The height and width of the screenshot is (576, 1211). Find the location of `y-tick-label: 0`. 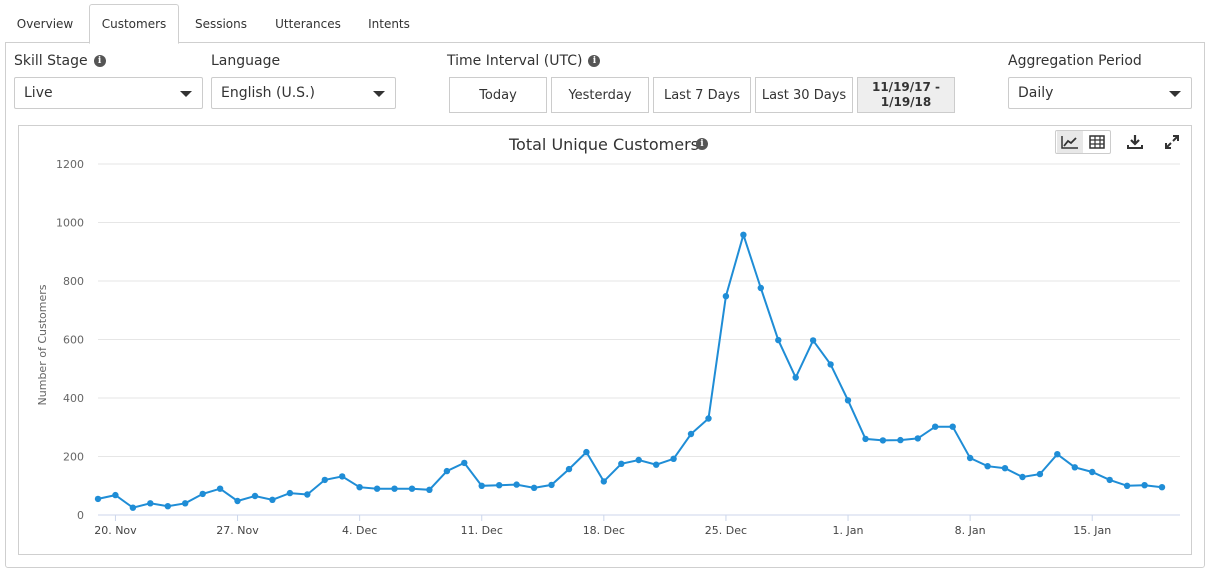

y-tick-label: 0 is located at coordinates (80, 515).